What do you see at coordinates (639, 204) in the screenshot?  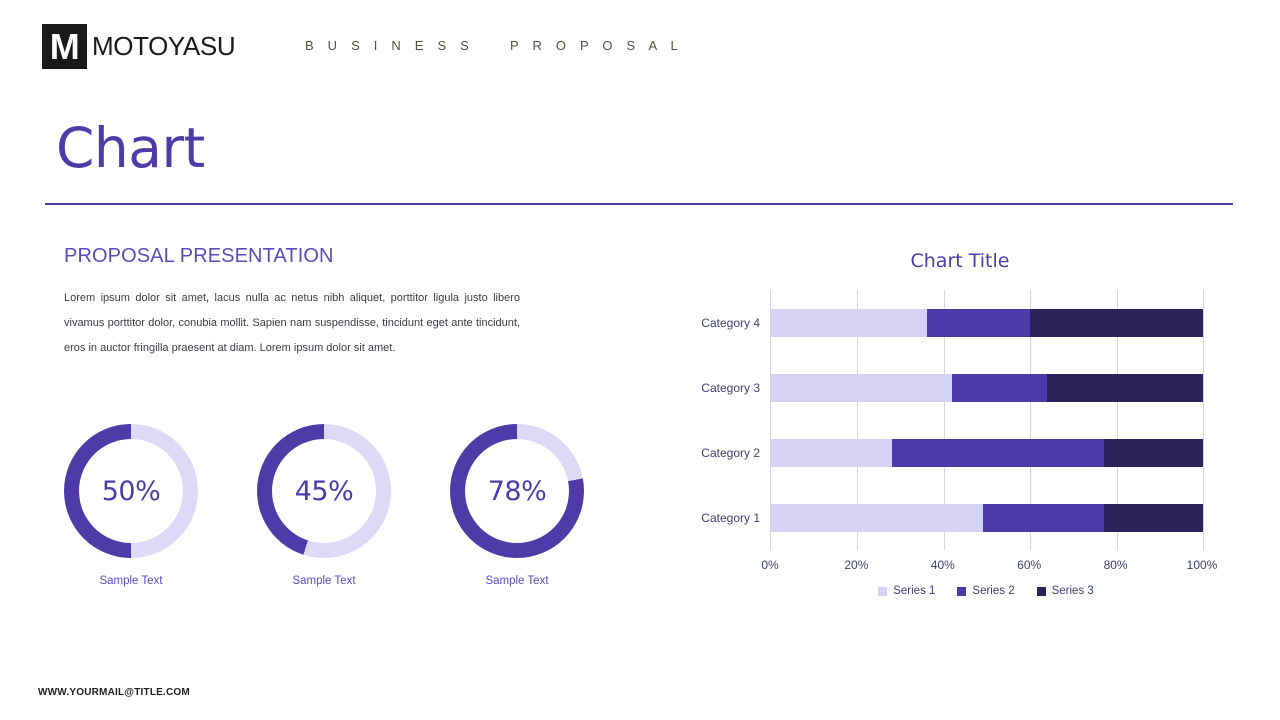 I see `title-divider` at bounding box center [639, 204].